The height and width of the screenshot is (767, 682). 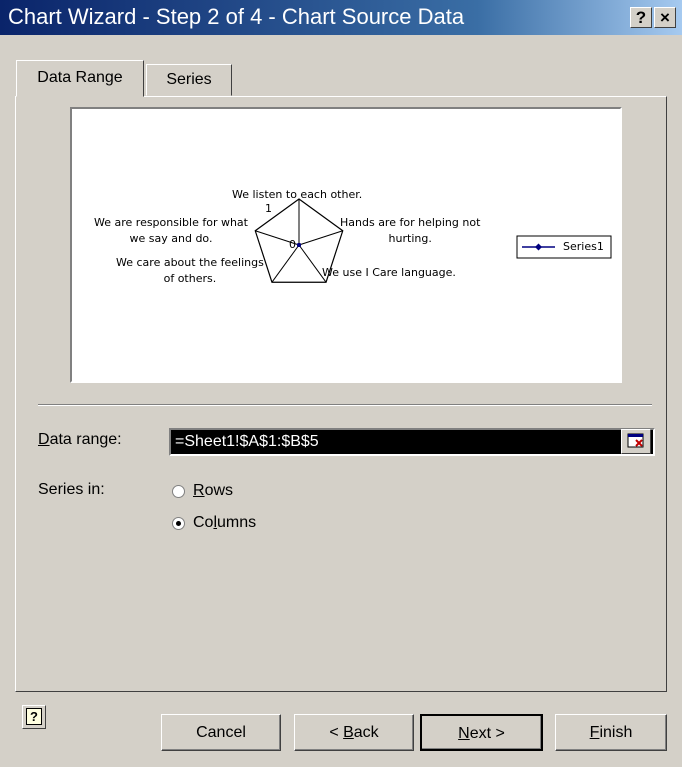 What do you see at coordinates (611, 732) in the screenshot?
I see `finish-button: Finish` at bounding box center [611, 732].